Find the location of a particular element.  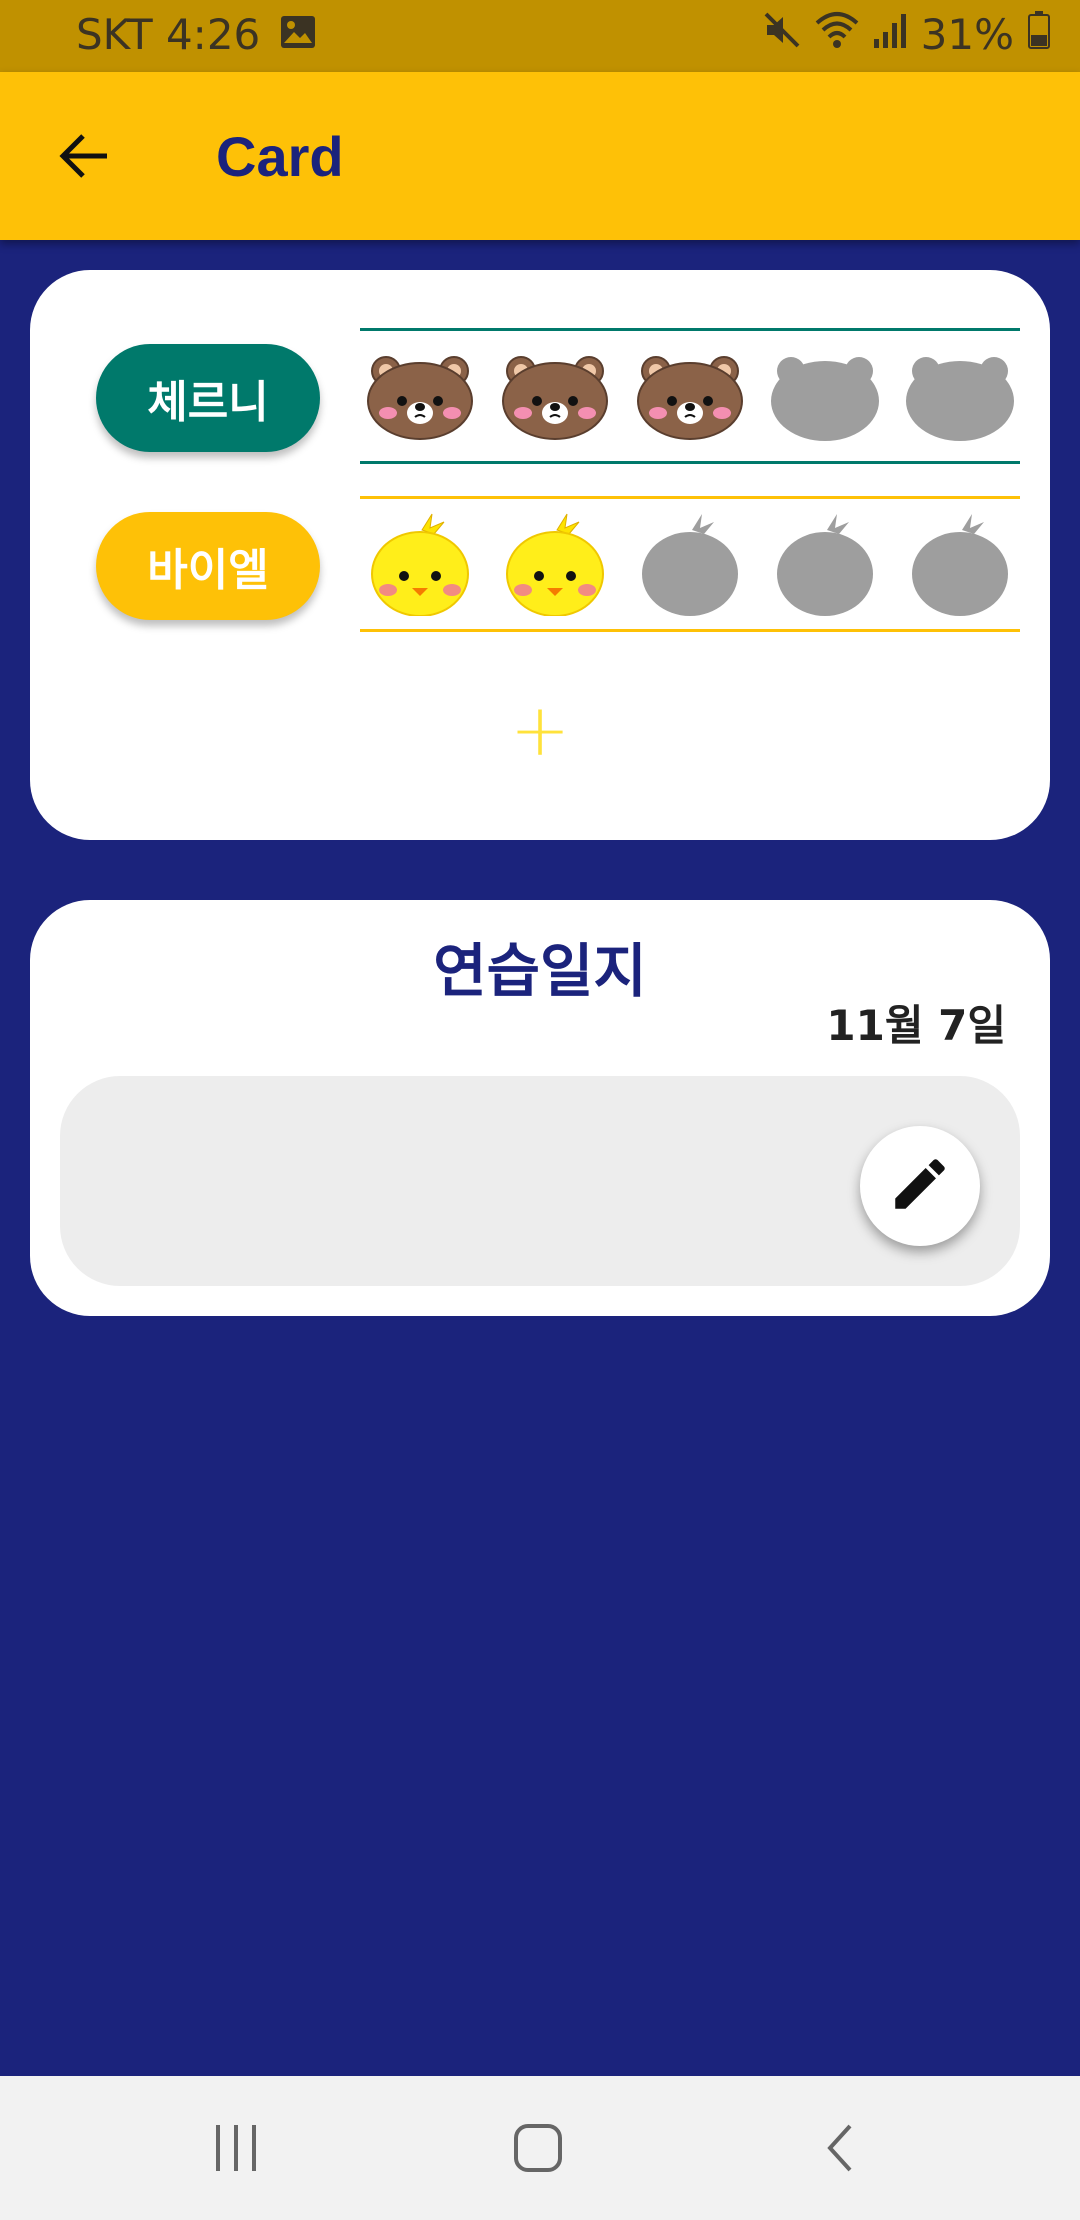

signal-icon is located at coordinates (890, 34).